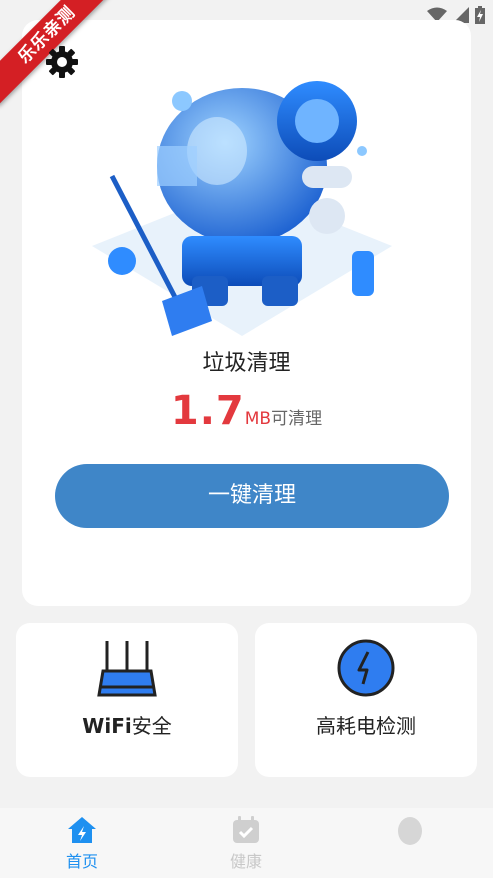 Image resolution: width=493 pixels, height=878 pixels. I want to click on junk-size-unit: MB, so click(258, 419).